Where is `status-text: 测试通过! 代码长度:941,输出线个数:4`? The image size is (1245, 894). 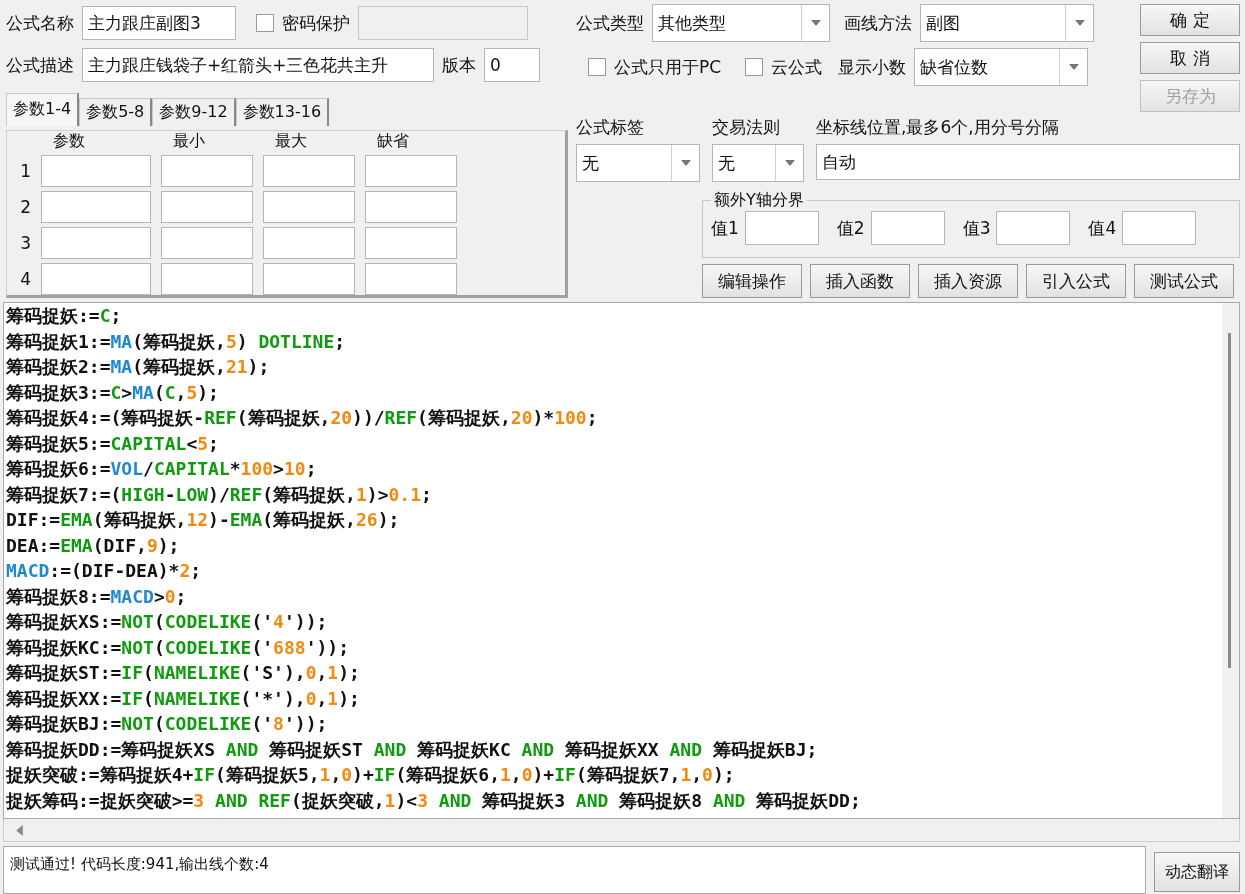 status-text: 测试通过! 代码长度:941,输出线个数:4 is located at coordinates (139, 864).